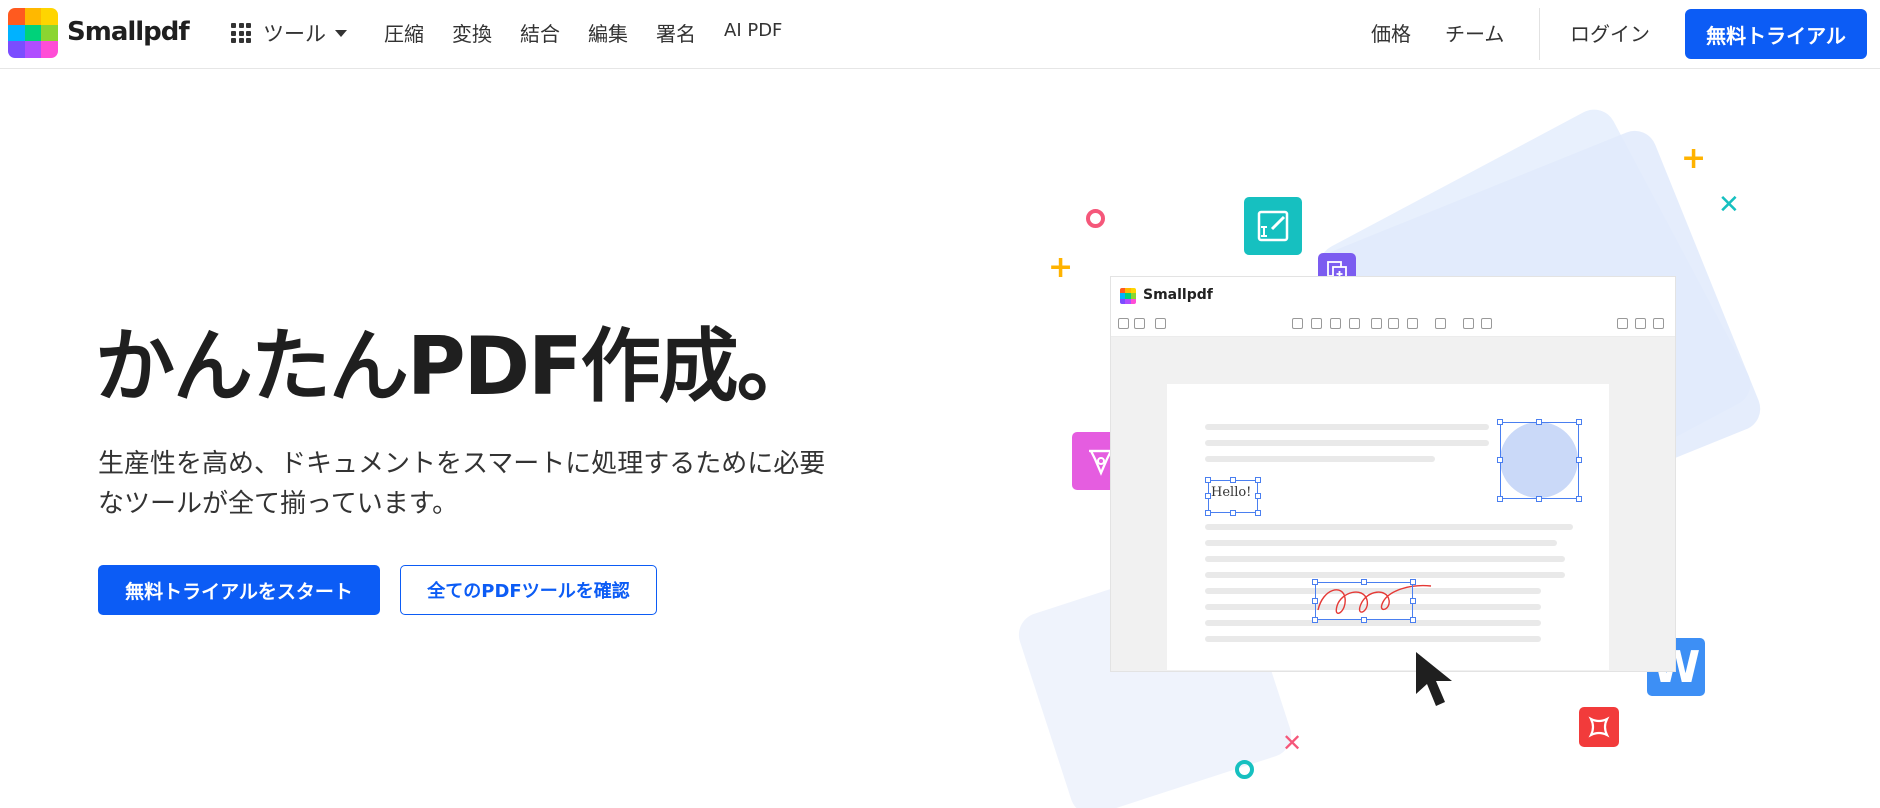 The image size is (1880, 808). I want to click on tools-menu-button: ツール, so click(289, 33).